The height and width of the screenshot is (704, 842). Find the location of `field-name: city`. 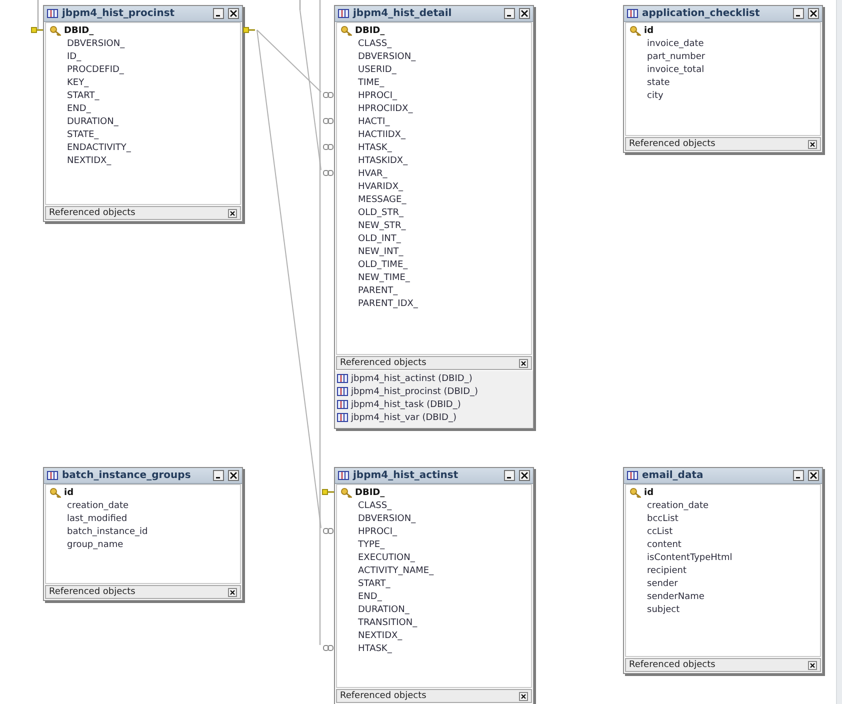

field-name: city is located at coordinates (655, 95).